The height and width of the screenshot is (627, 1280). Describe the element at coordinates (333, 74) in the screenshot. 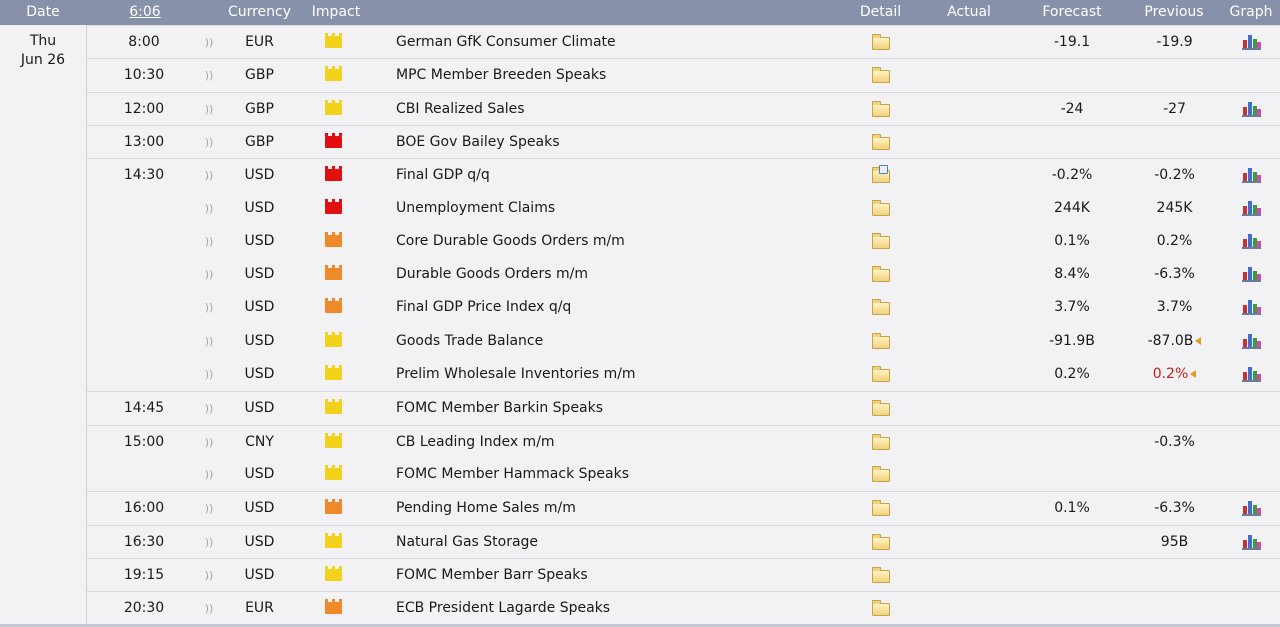

I see `impact-low-icon` at that location.